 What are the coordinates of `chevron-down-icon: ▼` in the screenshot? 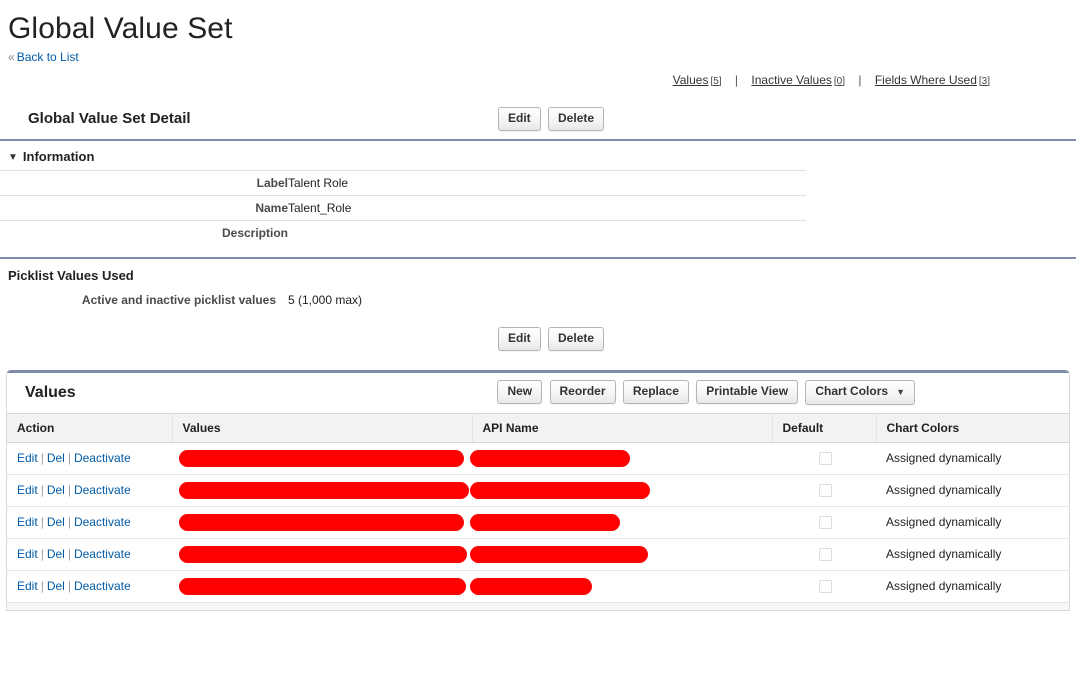 It's located at (900, 391).